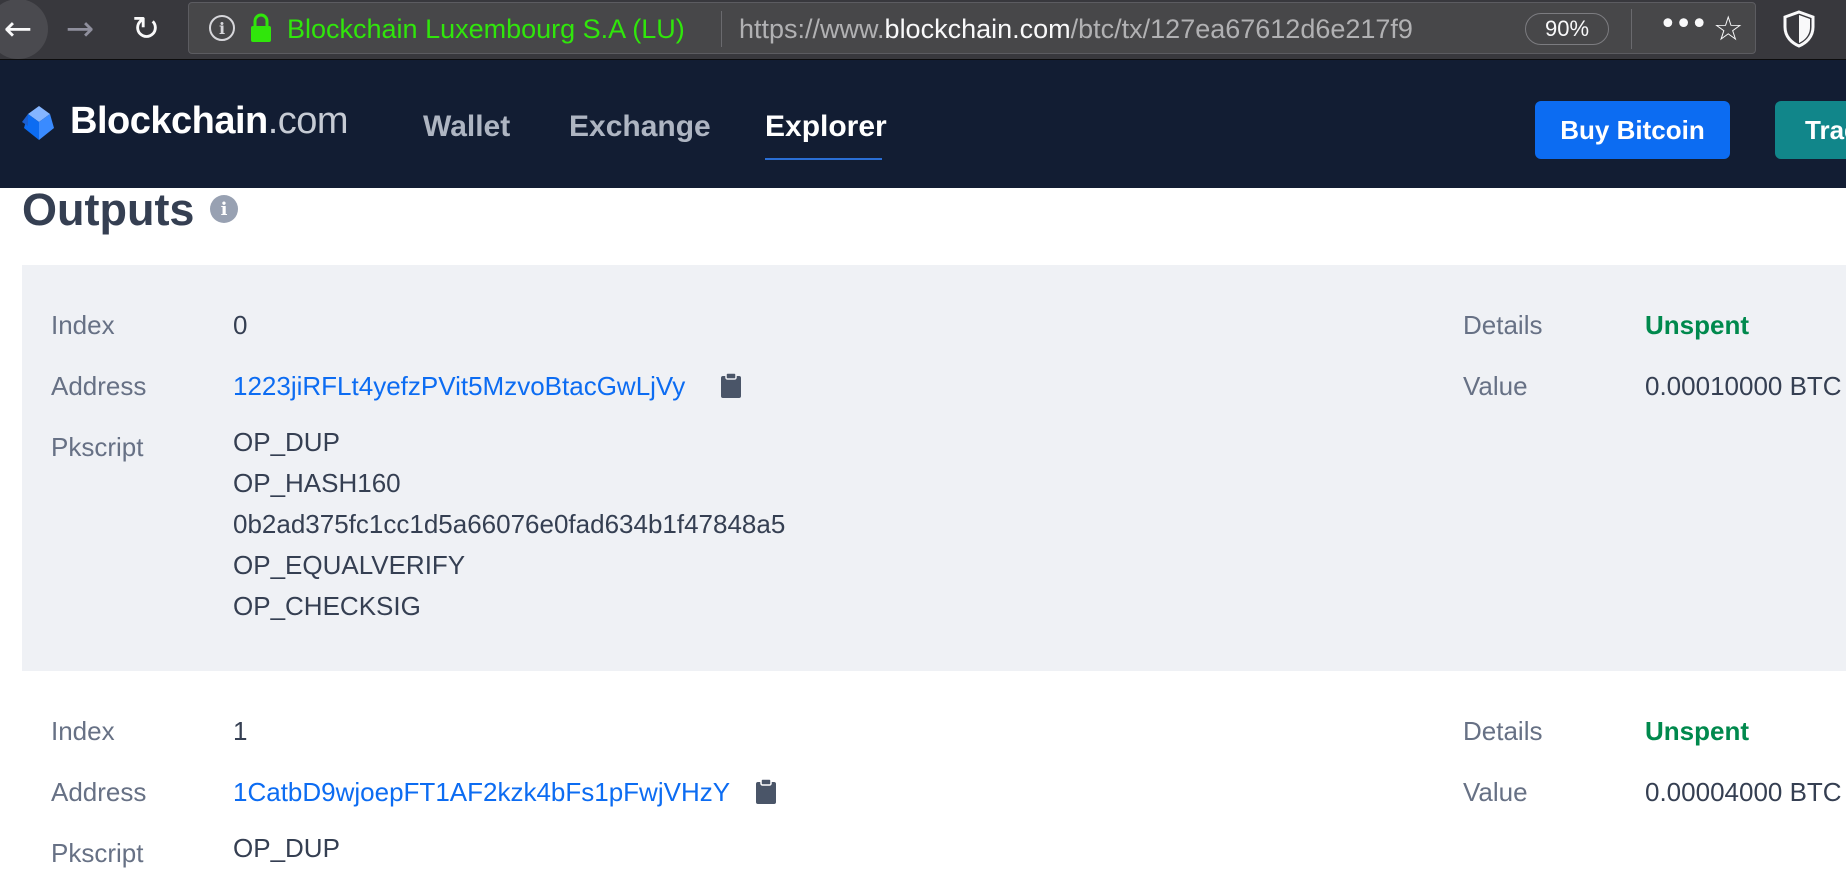 Image resolution: width=1846 pixels, height=869 pixels. What do you see at coordinates (1683, 24) in the screenshot?
I see `page-actions-more-icon: •••` at bounding box center [1683, 24].